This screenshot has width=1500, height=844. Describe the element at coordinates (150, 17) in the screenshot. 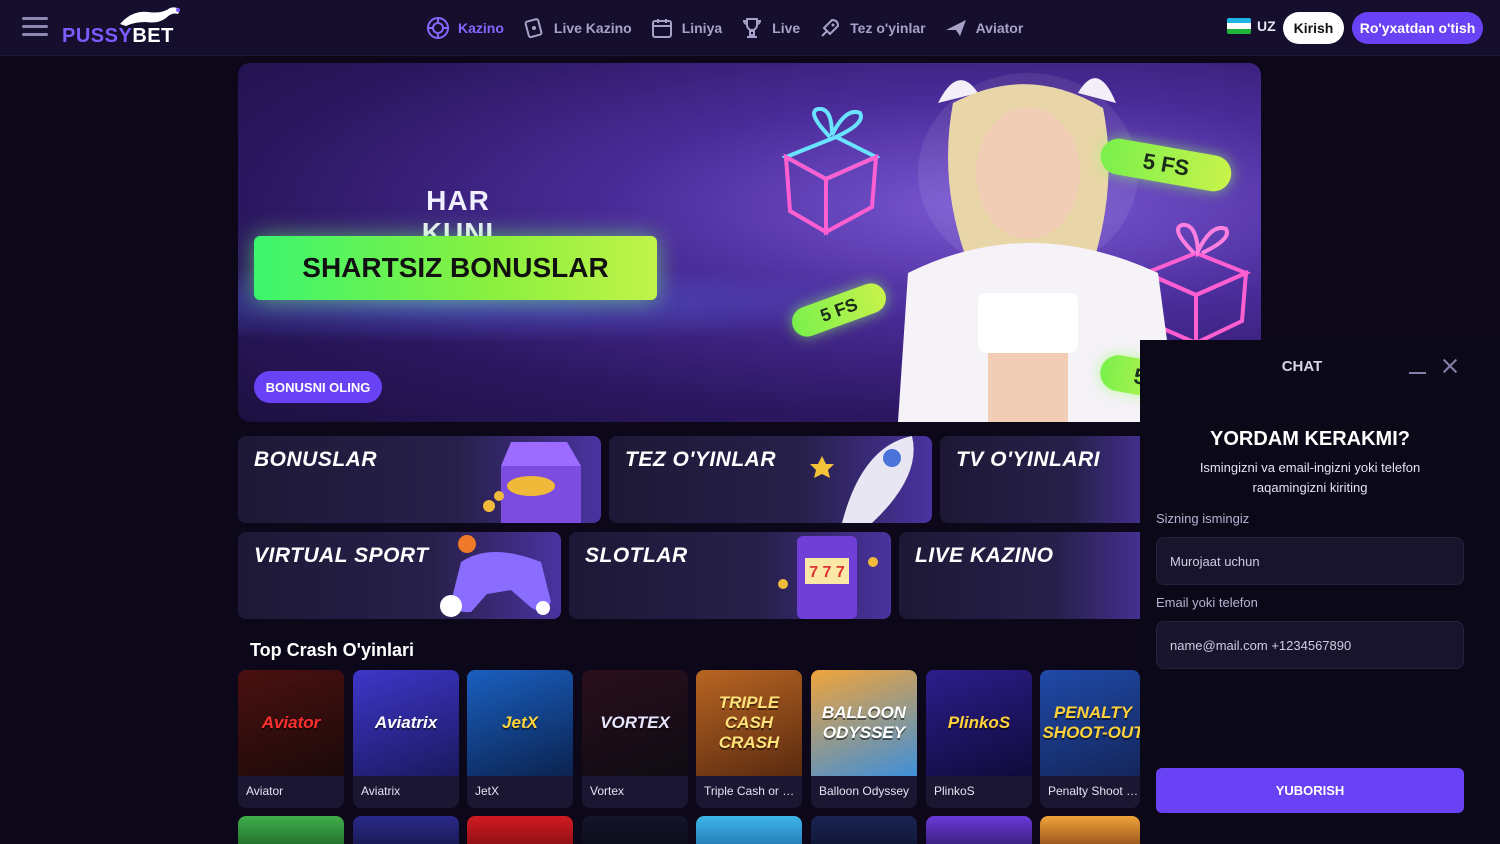

I see `panther-logo-icon` at that location.